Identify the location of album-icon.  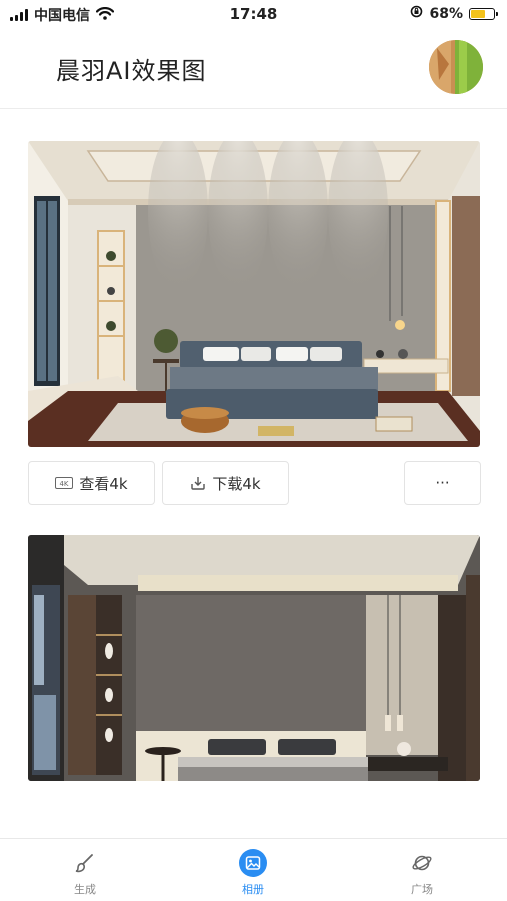
(253, 863).